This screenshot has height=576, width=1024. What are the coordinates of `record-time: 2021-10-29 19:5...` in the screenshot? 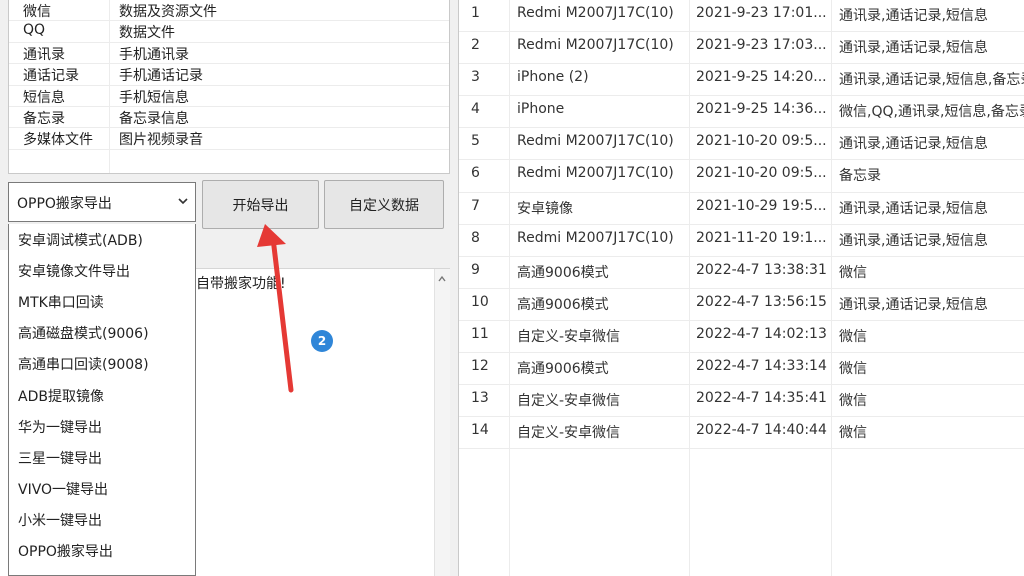 It's located at (761, 205).